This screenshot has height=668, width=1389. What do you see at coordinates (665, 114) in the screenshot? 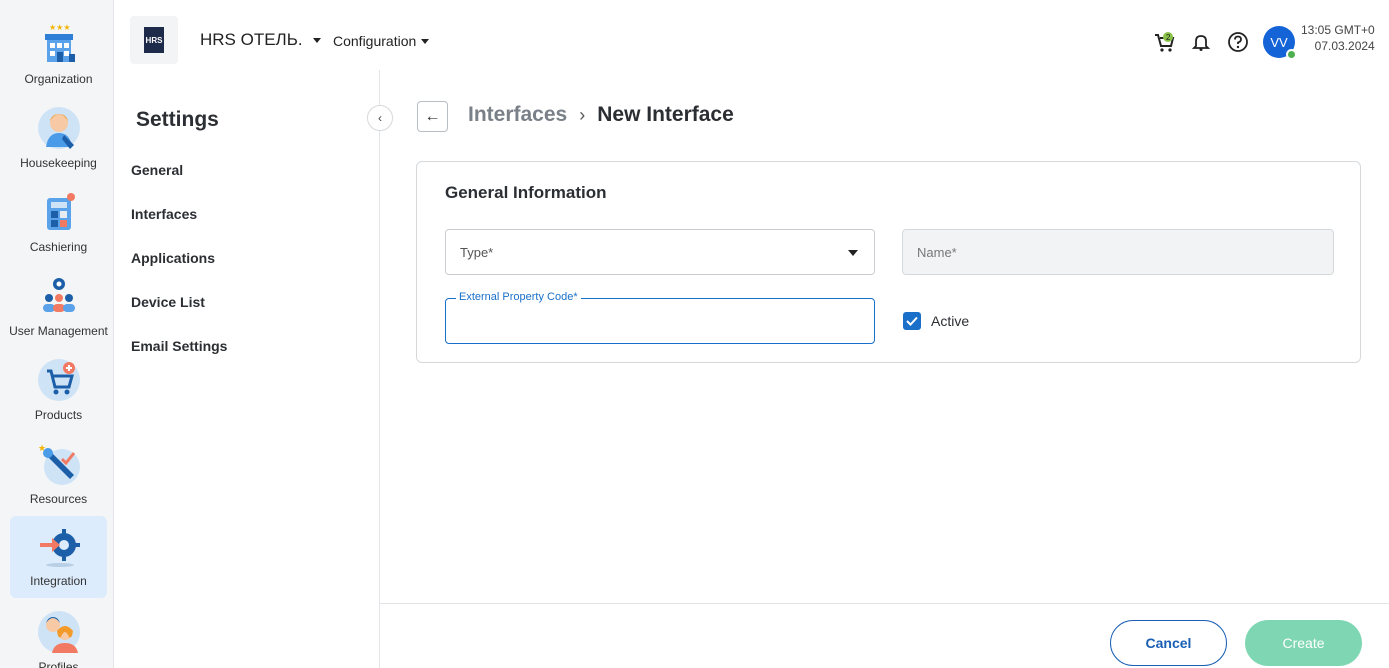
I see `page-title: New Interface` at bounding box center [665, 114].